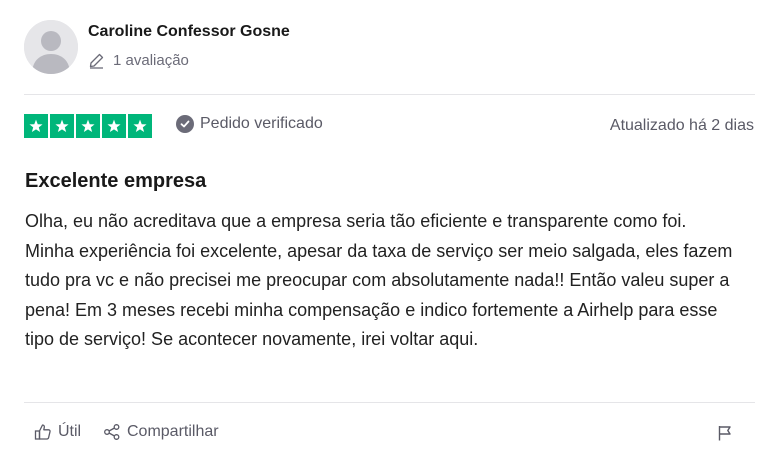 The image size is (780, 469). I want to click on pencil-icon, so click(96, 61).